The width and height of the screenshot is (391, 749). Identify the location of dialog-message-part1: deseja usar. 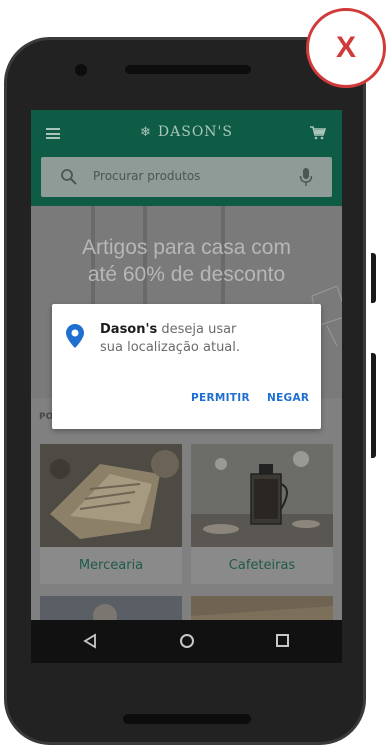
(197, 329).